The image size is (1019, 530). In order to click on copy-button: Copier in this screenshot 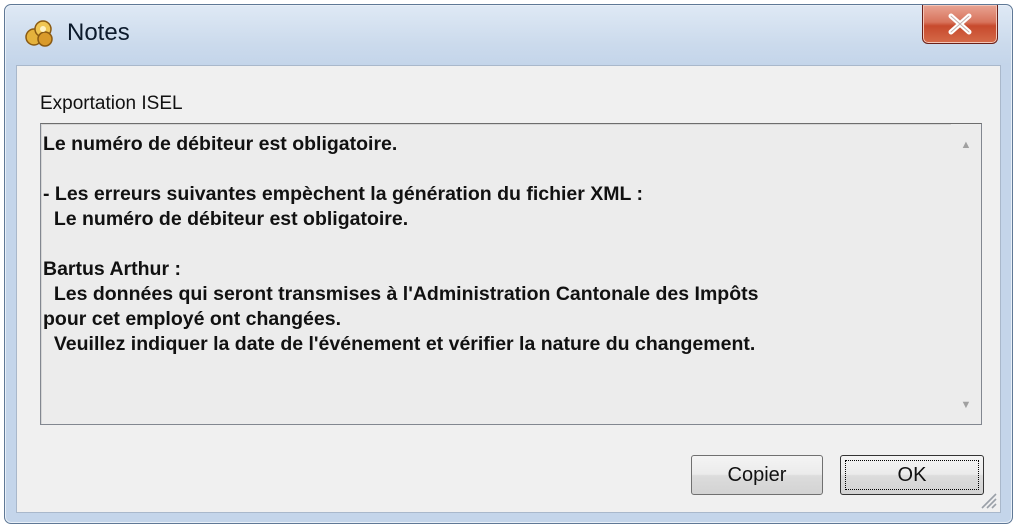, I will do `click(757, 475)`.